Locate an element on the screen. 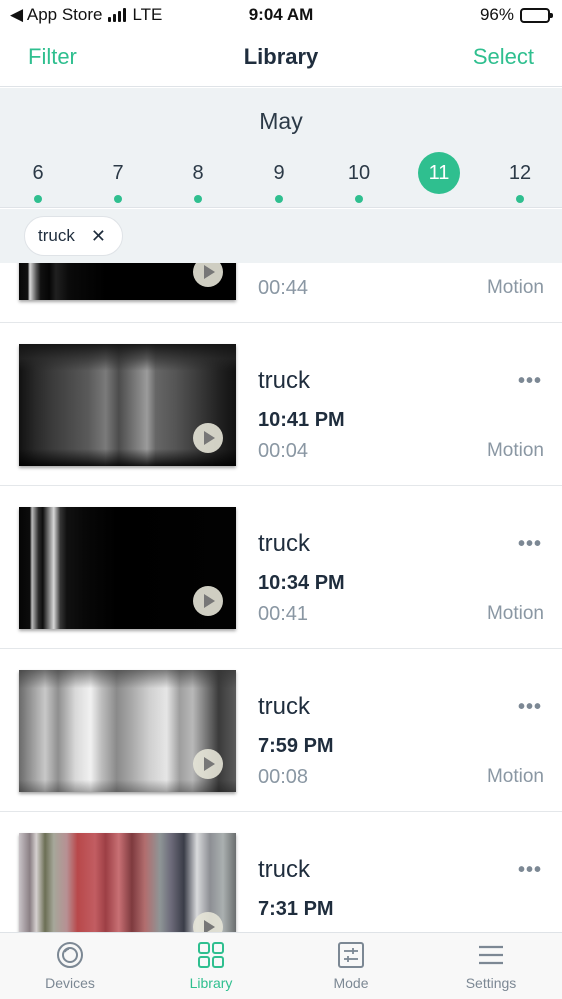 The height and width of the screenshot is (999, 562). day-8: 8 is located at coordinates (198, 177).